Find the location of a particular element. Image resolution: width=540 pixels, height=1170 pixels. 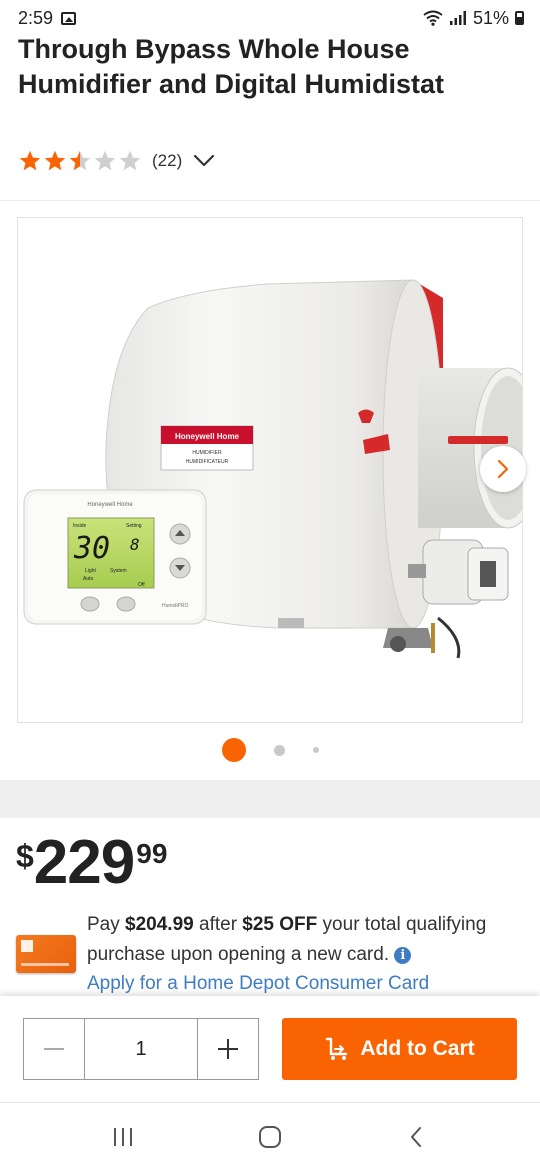

card-stripe is located at coordinates (45, 964).